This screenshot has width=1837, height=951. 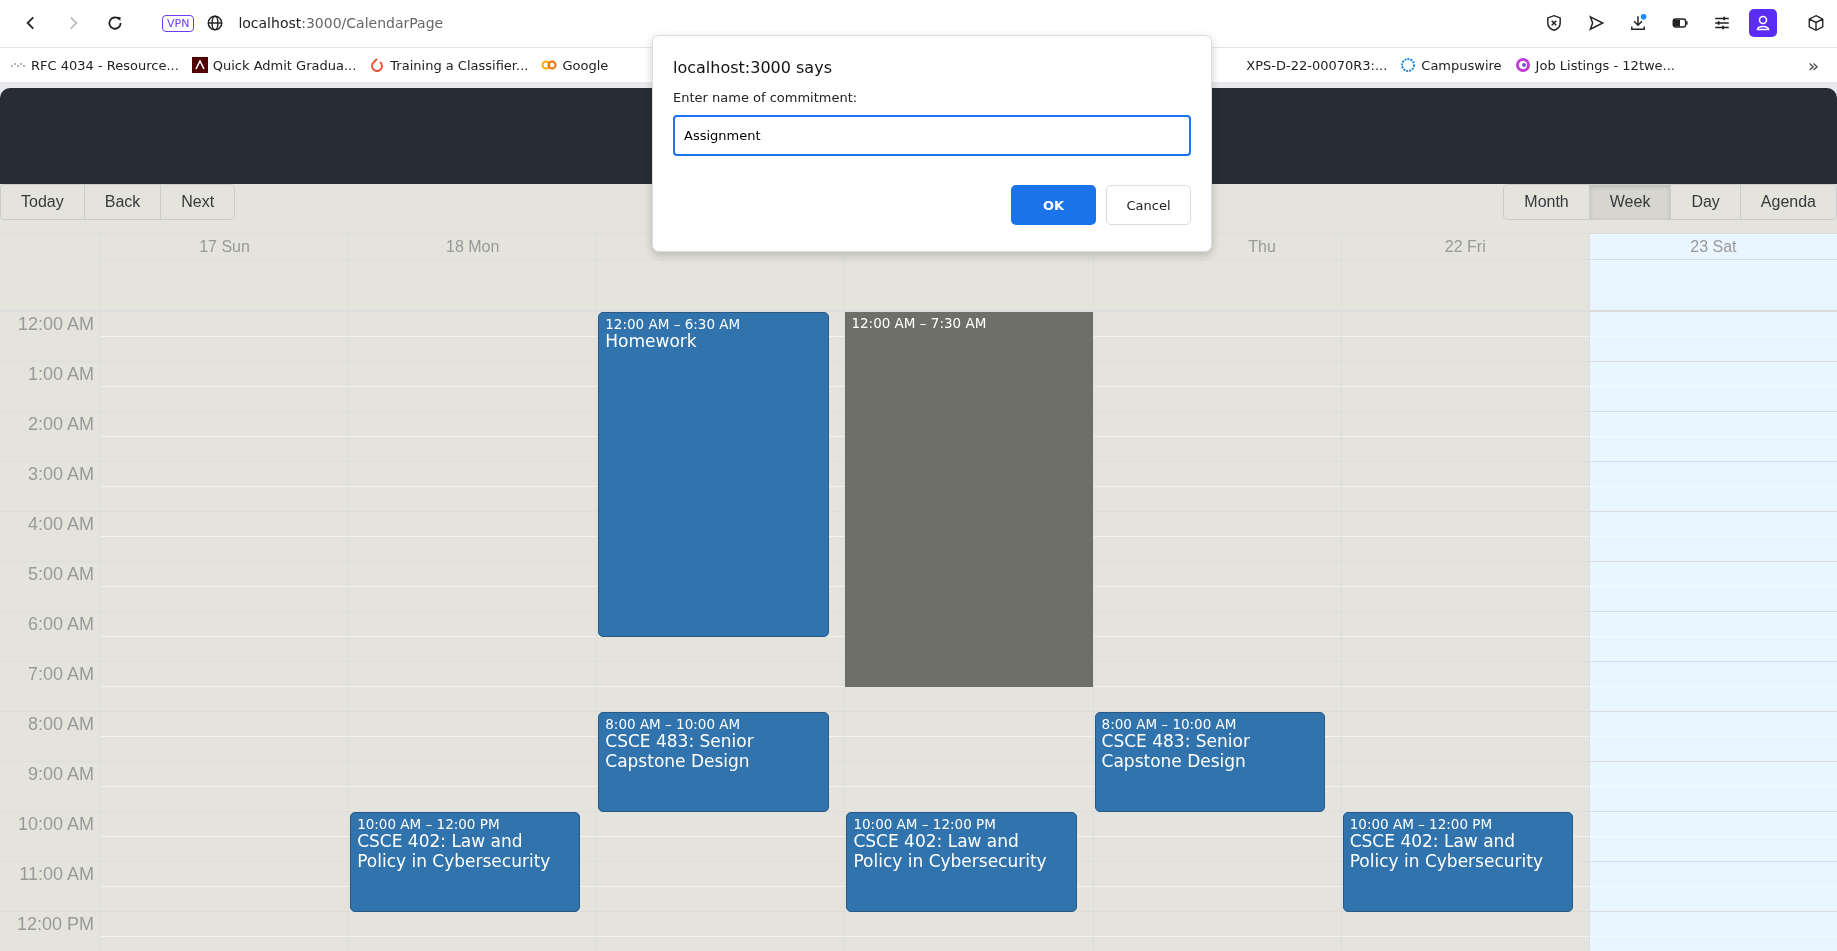 I want to click on more-bookmarks-button: », so click(x=1813, y=65).